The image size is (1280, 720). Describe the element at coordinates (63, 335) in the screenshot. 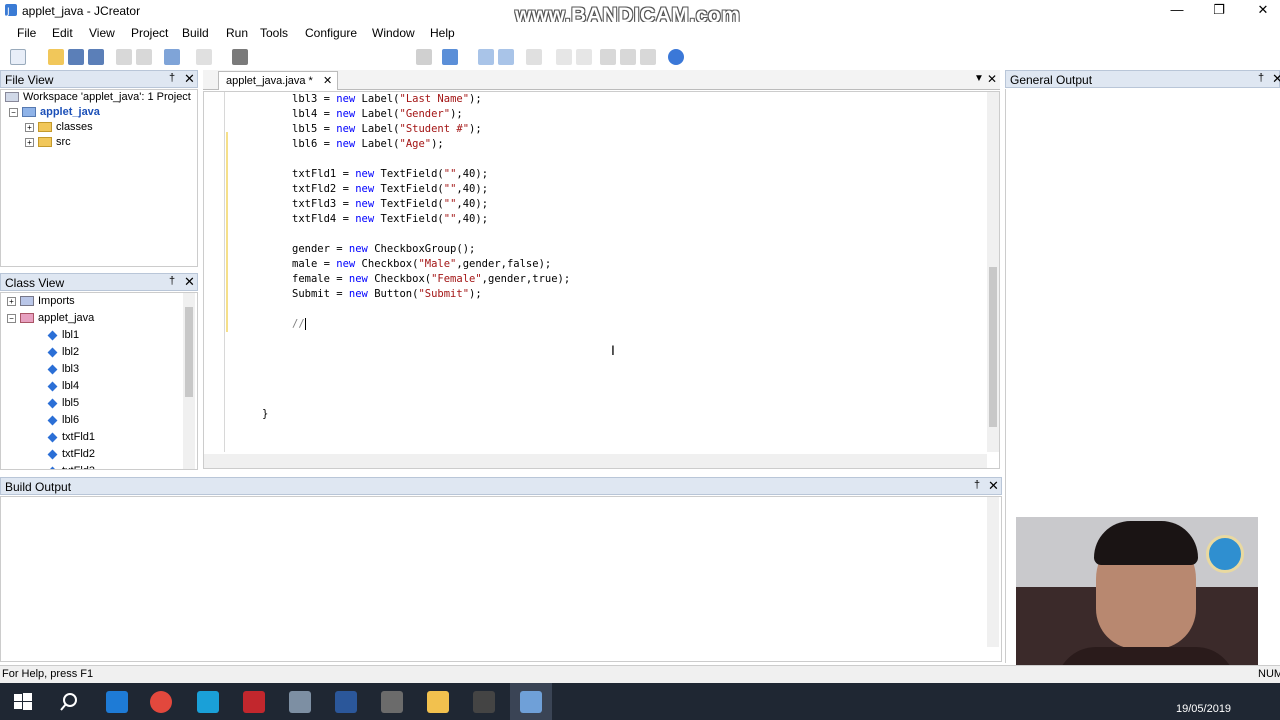

I see `member-item: lbl1` at that location.